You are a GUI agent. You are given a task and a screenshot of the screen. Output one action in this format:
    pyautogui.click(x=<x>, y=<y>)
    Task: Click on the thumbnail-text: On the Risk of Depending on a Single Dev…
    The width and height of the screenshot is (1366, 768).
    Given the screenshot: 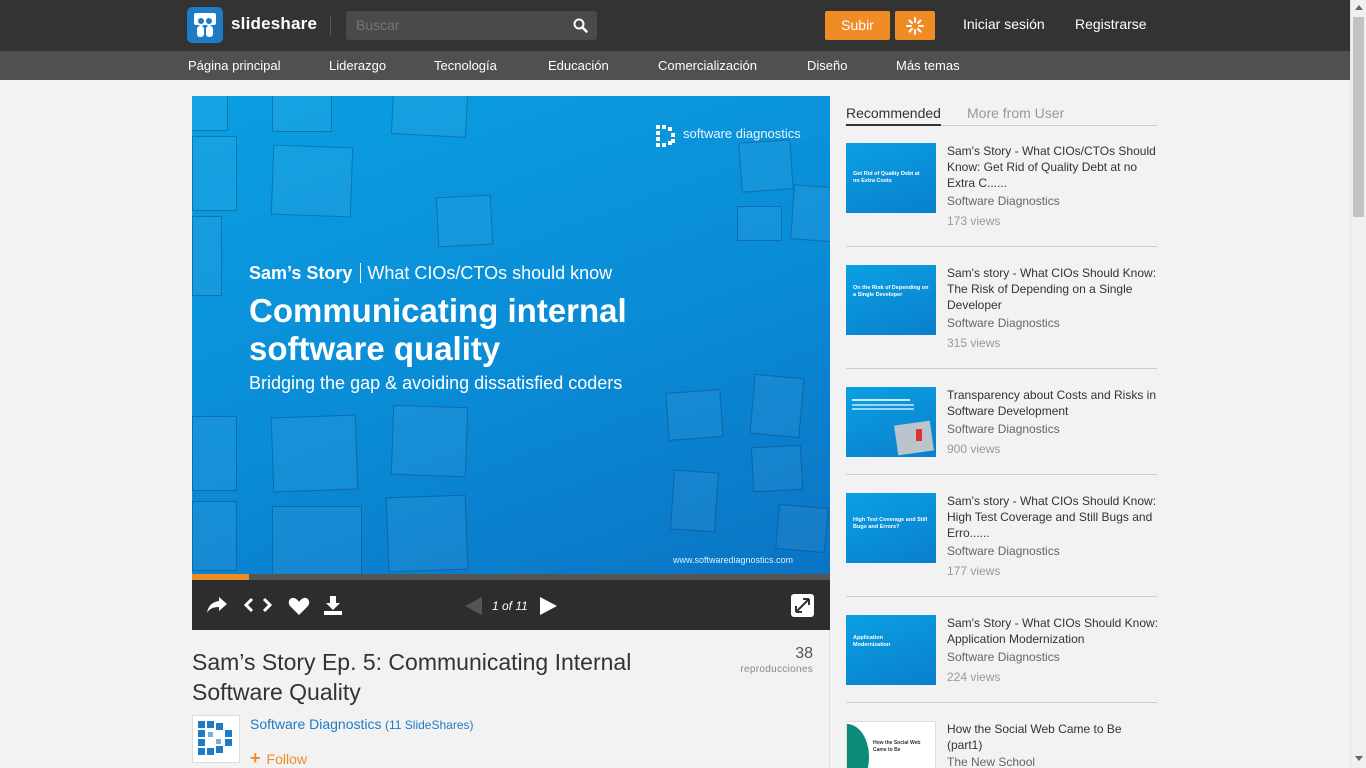 What is the action you would take?
    pyautogui.click(x=891, y=291)
    